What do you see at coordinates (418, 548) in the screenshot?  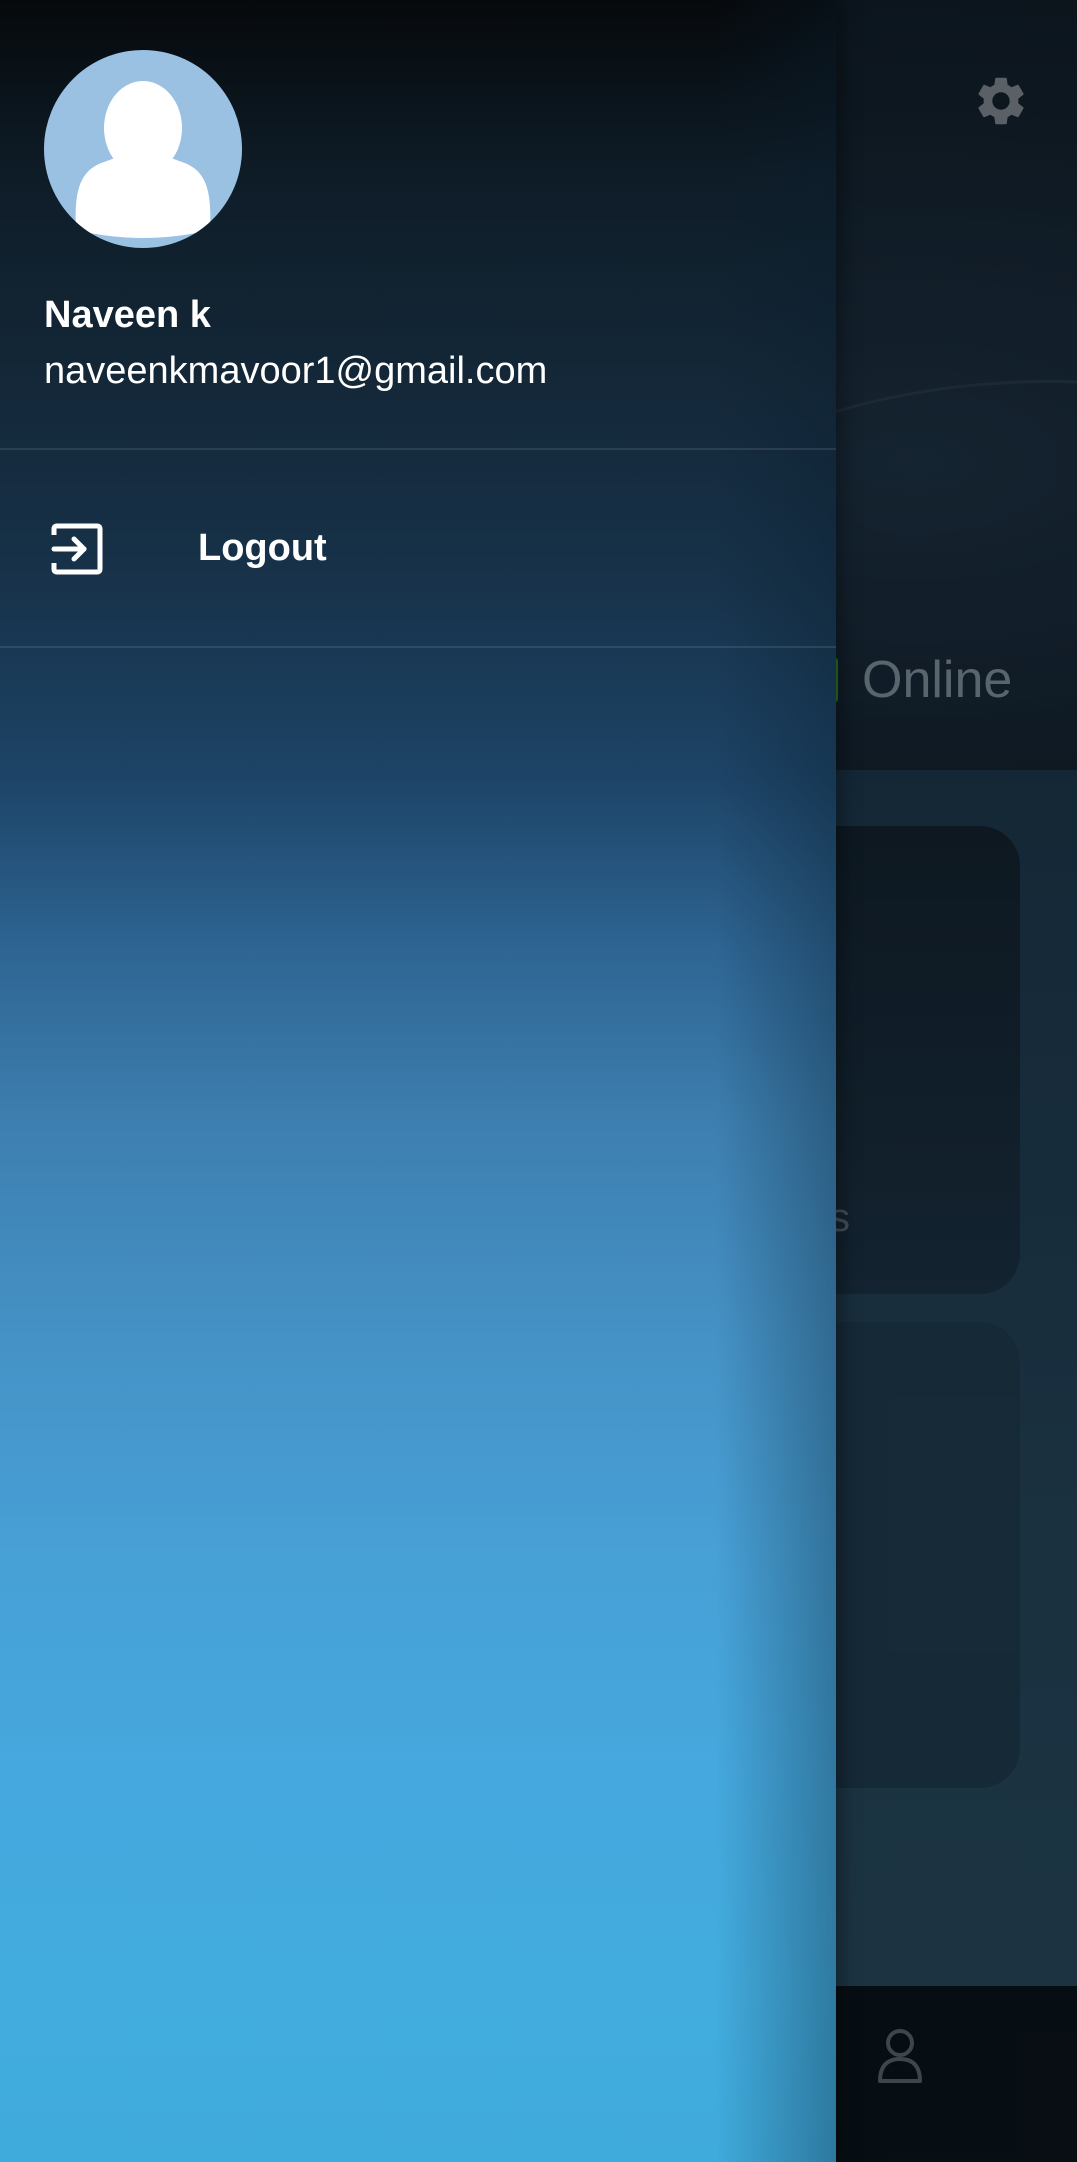 I see `logout-menu-item: Logout` at bounding box center [418, 548].